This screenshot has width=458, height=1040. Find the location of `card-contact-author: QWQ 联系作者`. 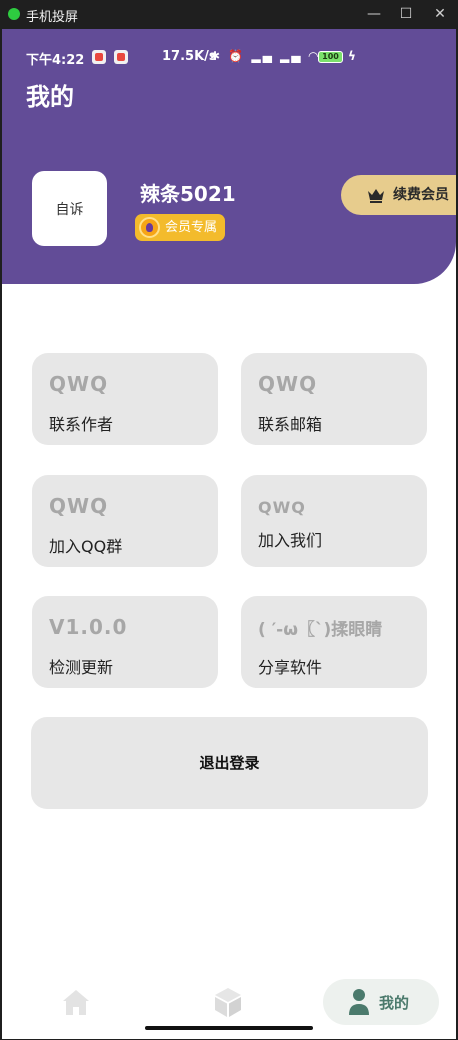

card-contact-author: QWQ 联系作者 is located at coordinates (125, 399).